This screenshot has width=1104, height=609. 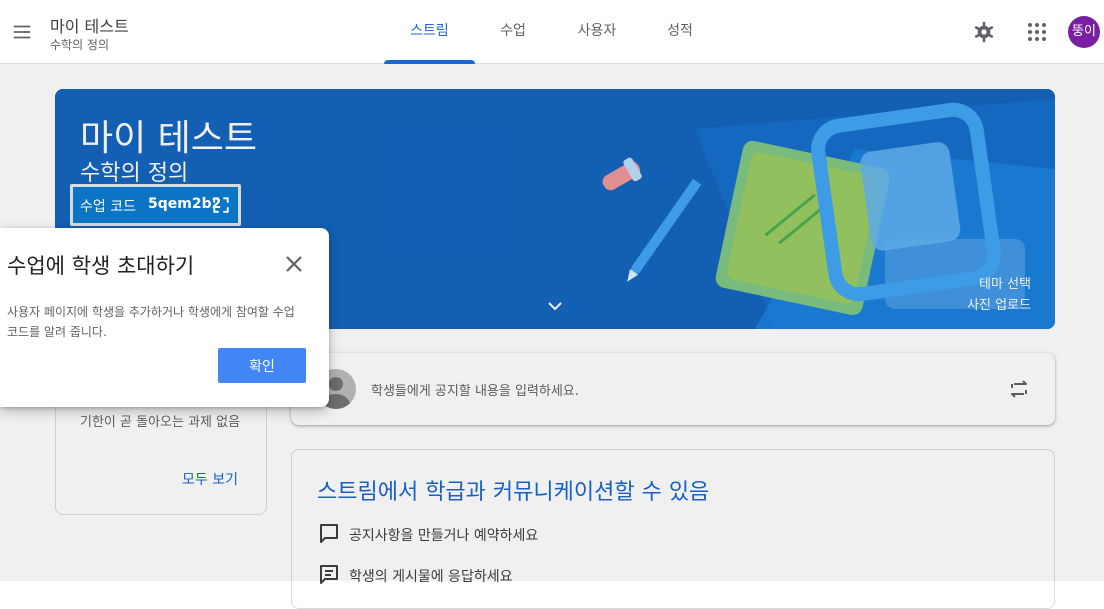 I want to click on announce-box: 학생들에게 공지할 내용을 입력하세요., so click(x=673, y=389).